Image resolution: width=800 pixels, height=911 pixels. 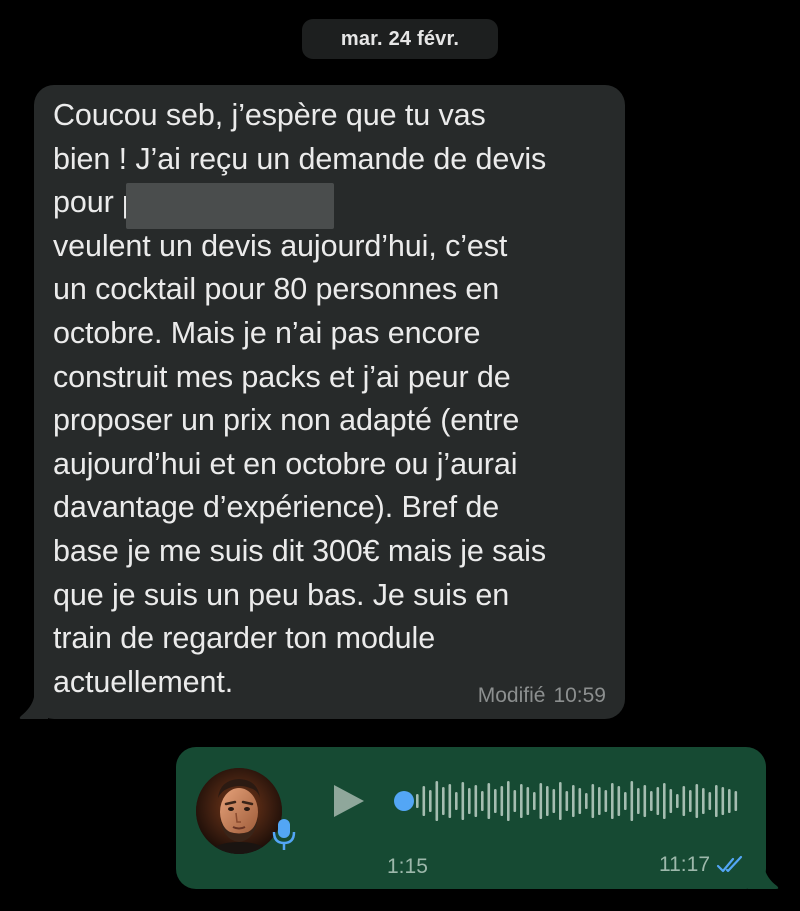 I want to click on voice-duration: 1:15, so click(x=407, y=866).